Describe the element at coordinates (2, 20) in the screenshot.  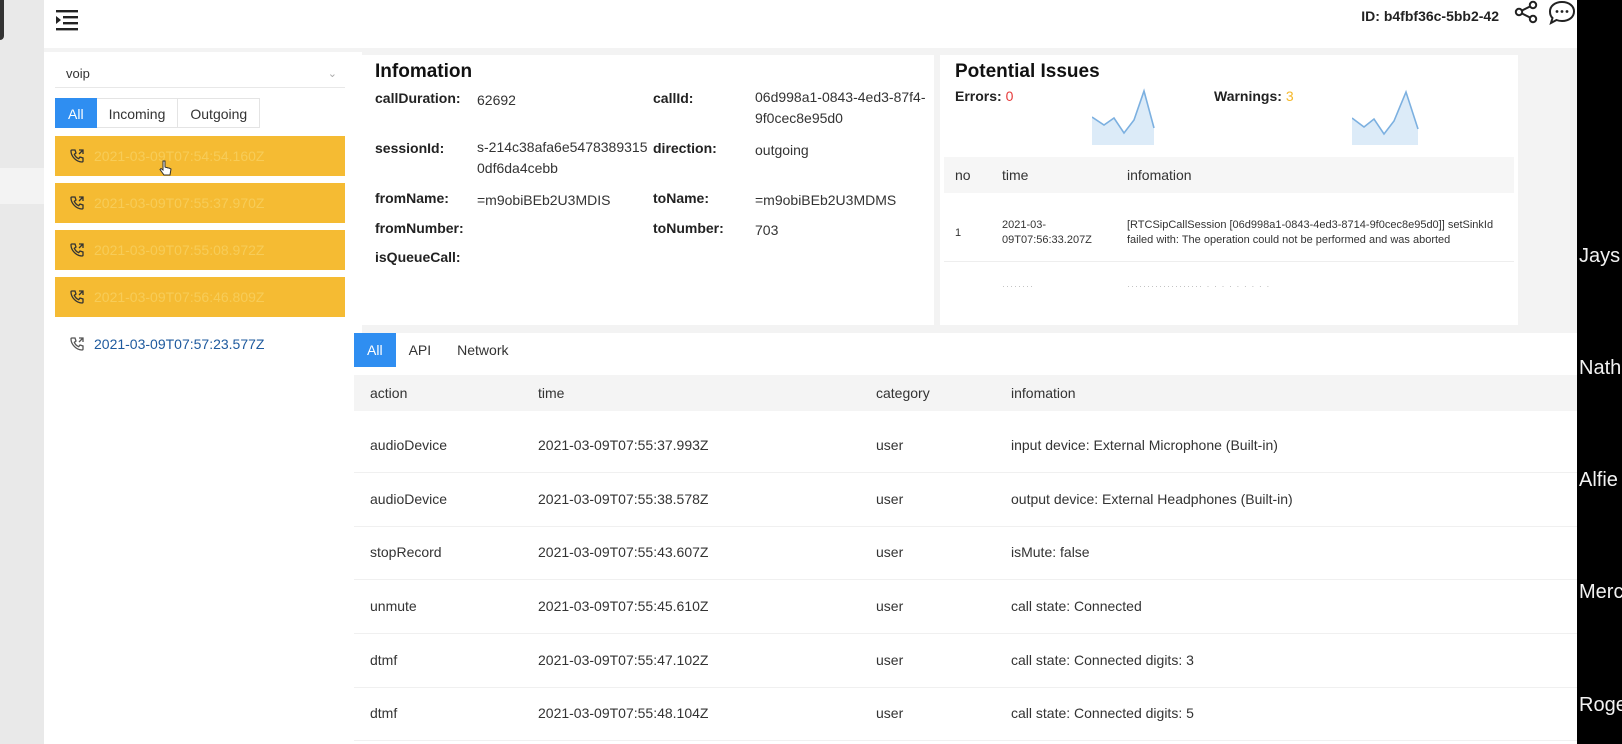
I see `window-edge` at that location.